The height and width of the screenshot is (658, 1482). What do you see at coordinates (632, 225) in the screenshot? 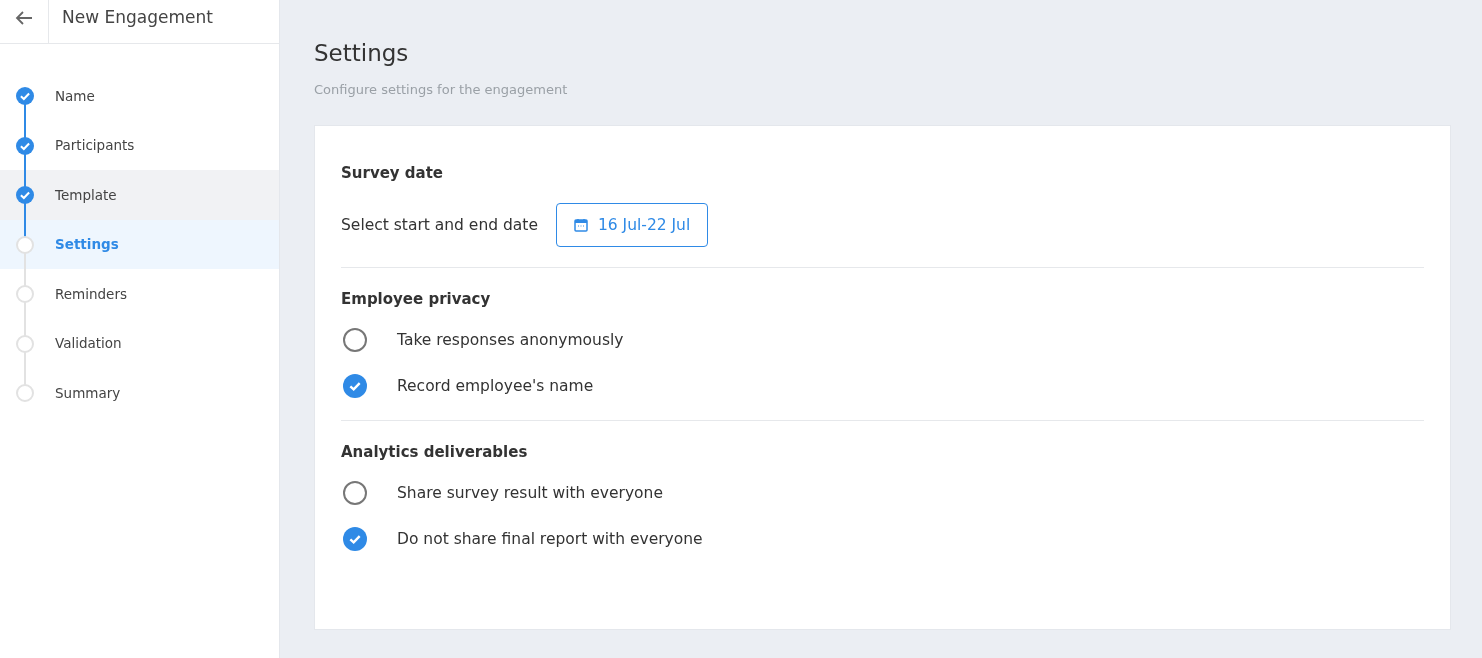
I see `date-range-button: 16 Jul-22 Jul` at bounding box center [632, 225].